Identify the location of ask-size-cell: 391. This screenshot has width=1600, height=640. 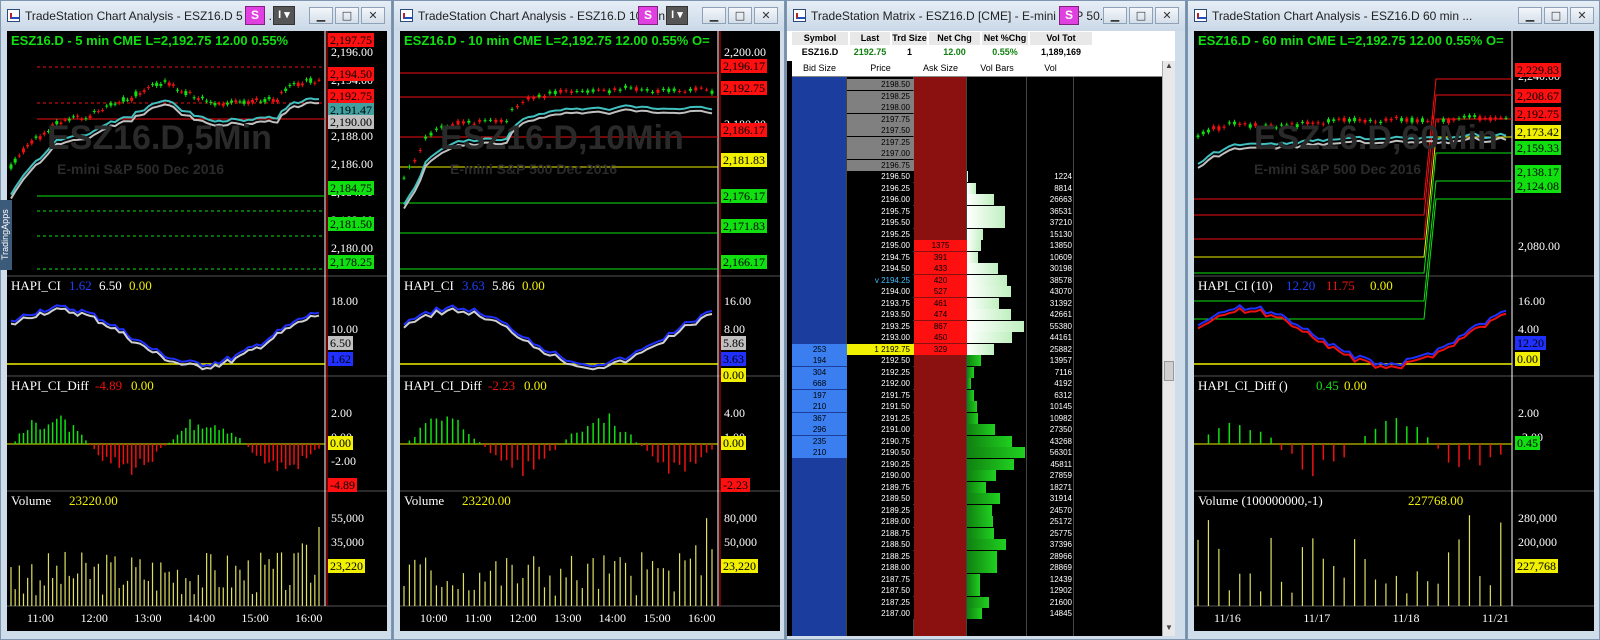
(940, 257).